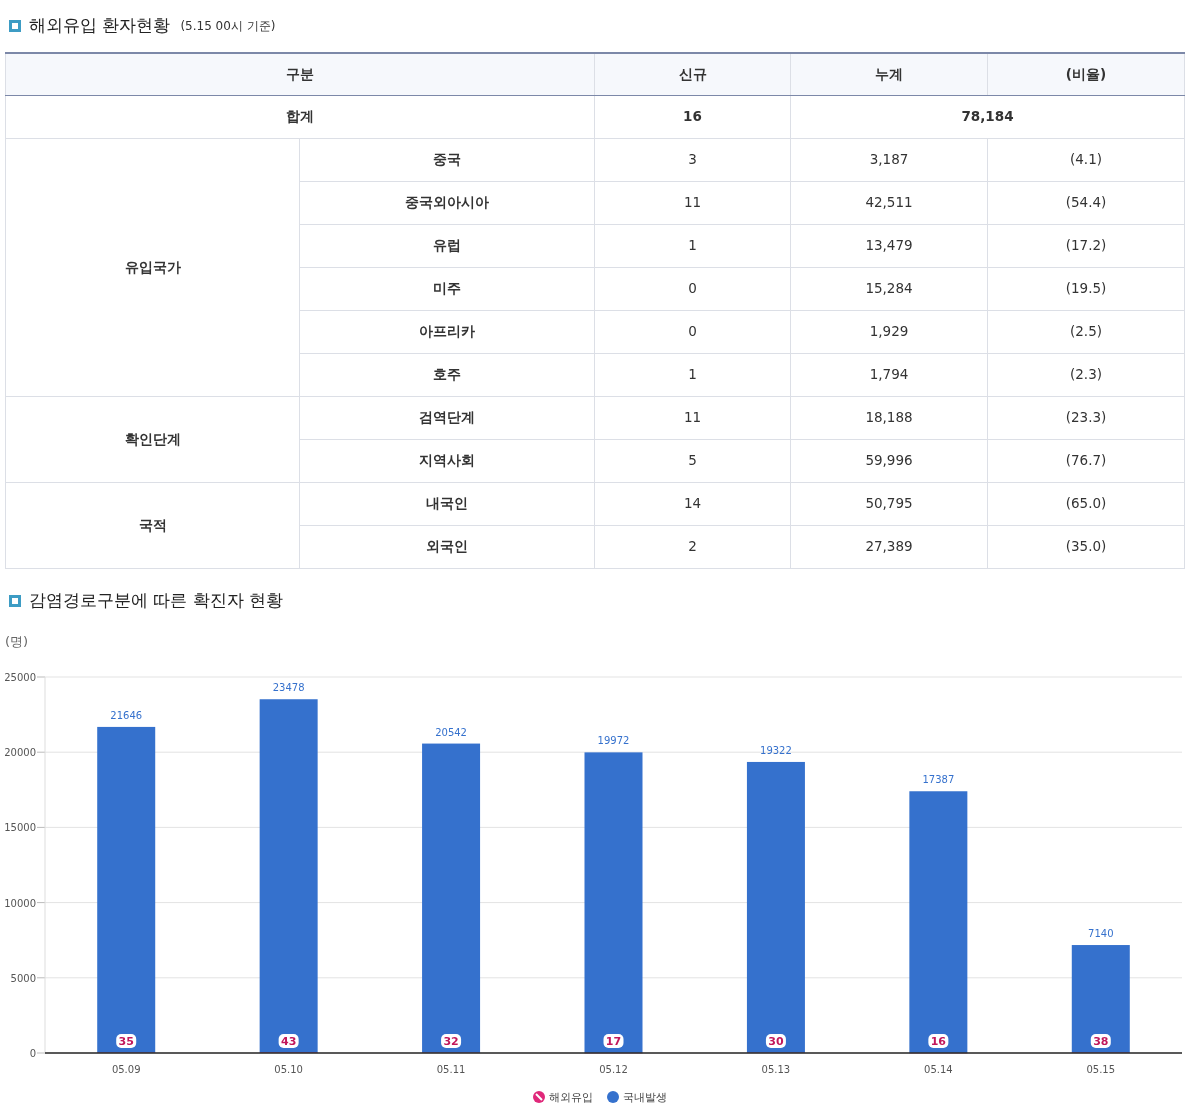 This screenshot has width=1189, height=1119. I want to click on data-label: 30, so click(776, 1041).